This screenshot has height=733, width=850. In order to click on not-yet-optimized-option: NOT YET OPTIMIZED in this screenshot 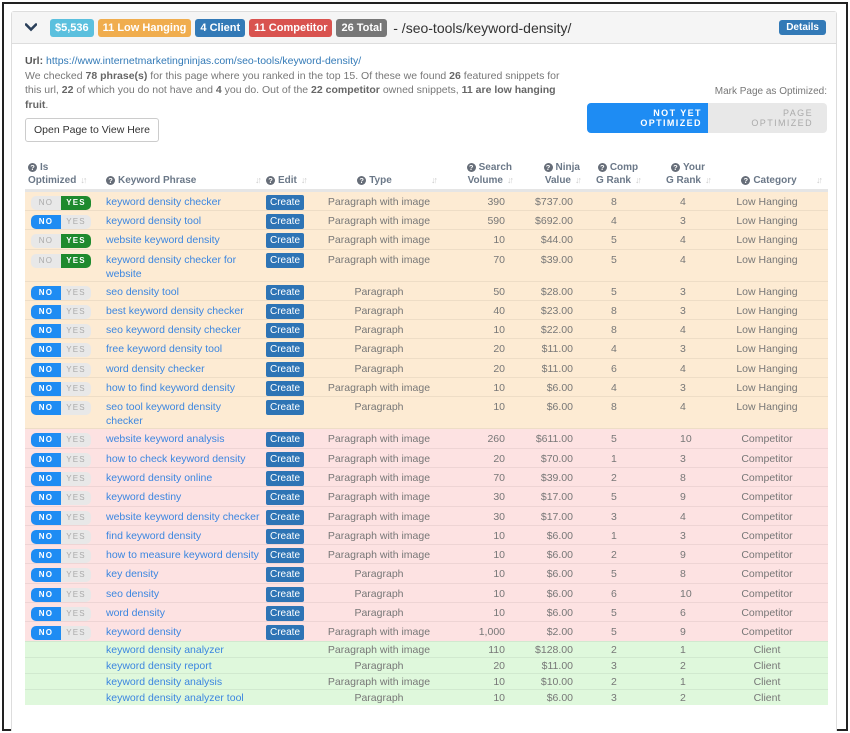, I will do `click(647, 118)`.